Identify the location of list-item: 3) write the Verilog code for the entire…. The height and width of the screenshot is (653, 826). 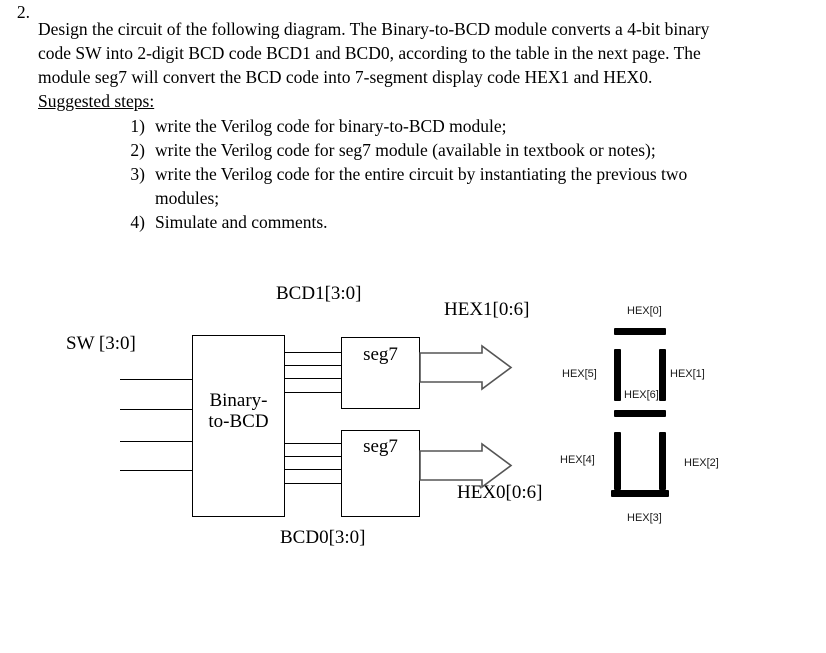
(419, 186).